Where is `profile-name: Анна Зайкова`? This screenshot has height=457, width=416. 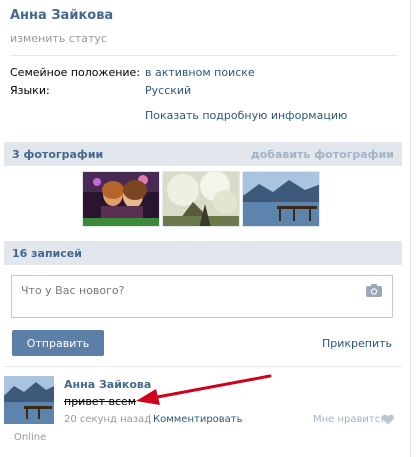
profile-name: Анна Зайкова is located at coordinates (62, 15).